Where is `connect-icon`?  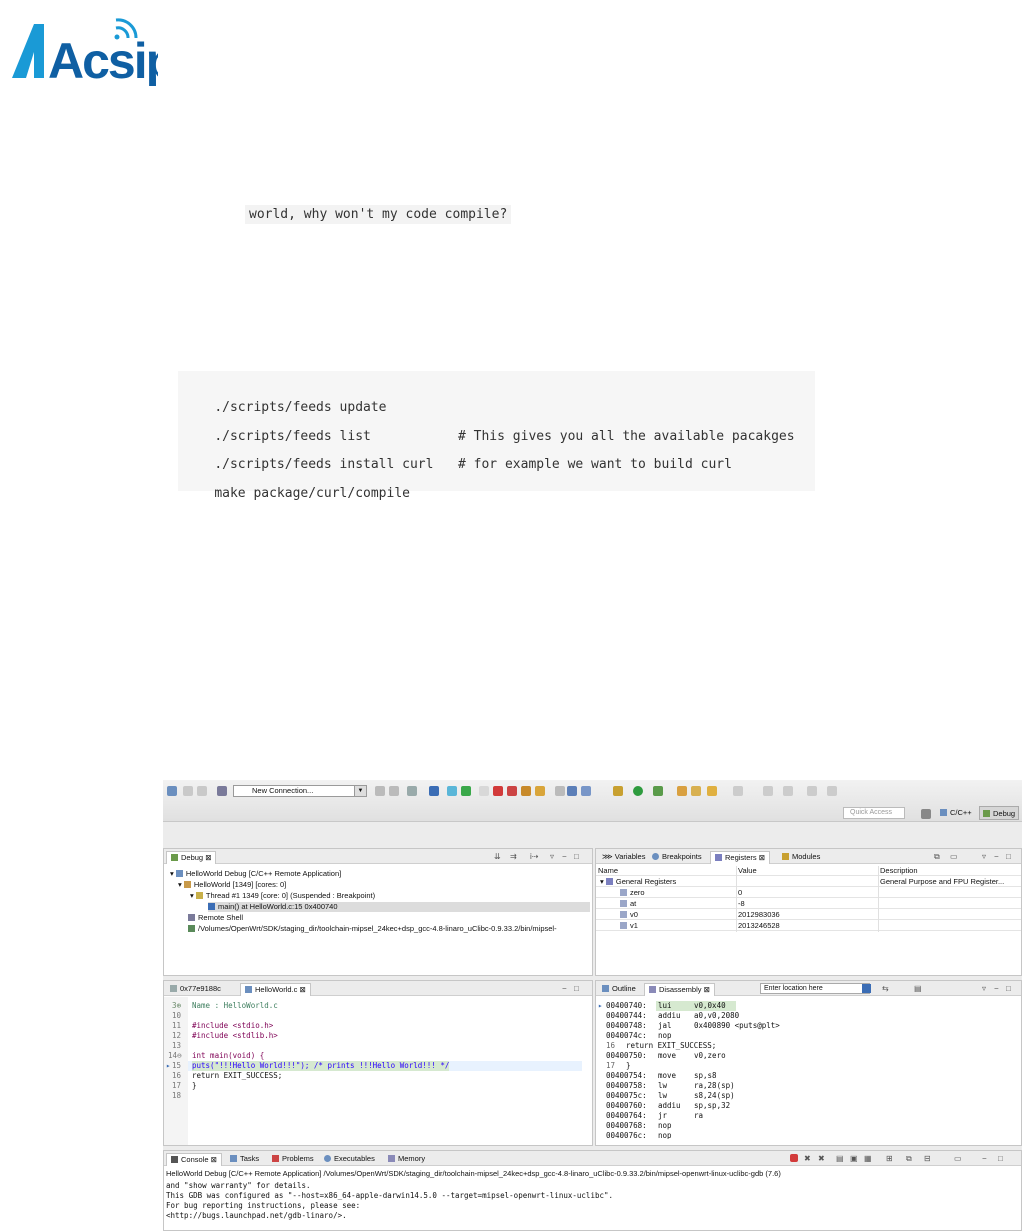
connect-icon is located at coordinates (394, 791).